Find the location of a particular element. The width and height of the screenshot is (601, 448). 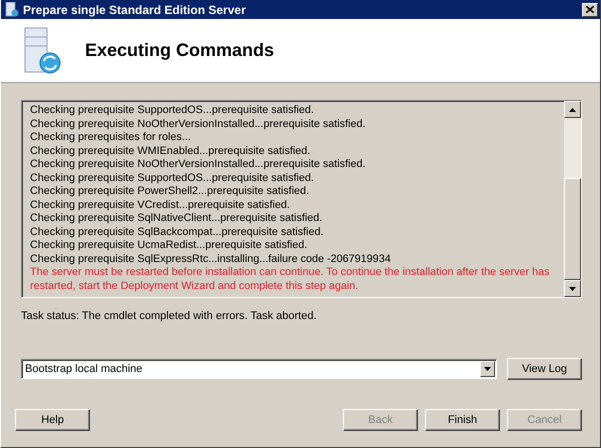

dropdown-arrow-icon is located at coordinates (487, 369).